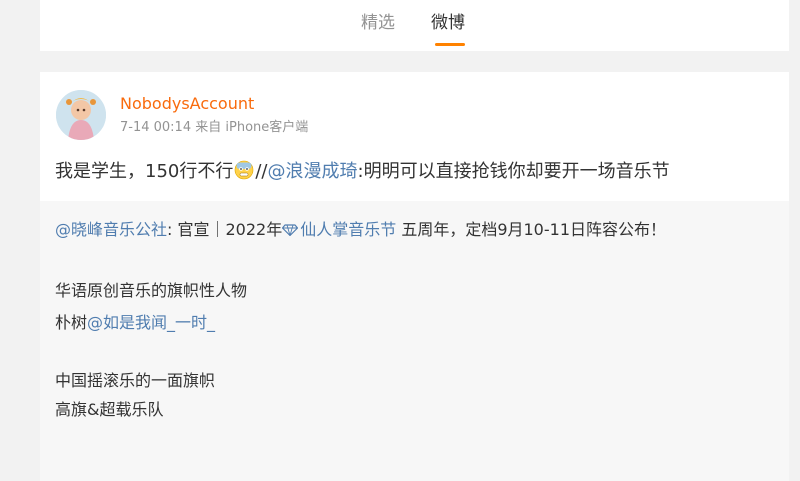 The height and width of the screenshot is (481, 800). I want to click on topic-link: 仙人掌音乐节, so click(348, 229).